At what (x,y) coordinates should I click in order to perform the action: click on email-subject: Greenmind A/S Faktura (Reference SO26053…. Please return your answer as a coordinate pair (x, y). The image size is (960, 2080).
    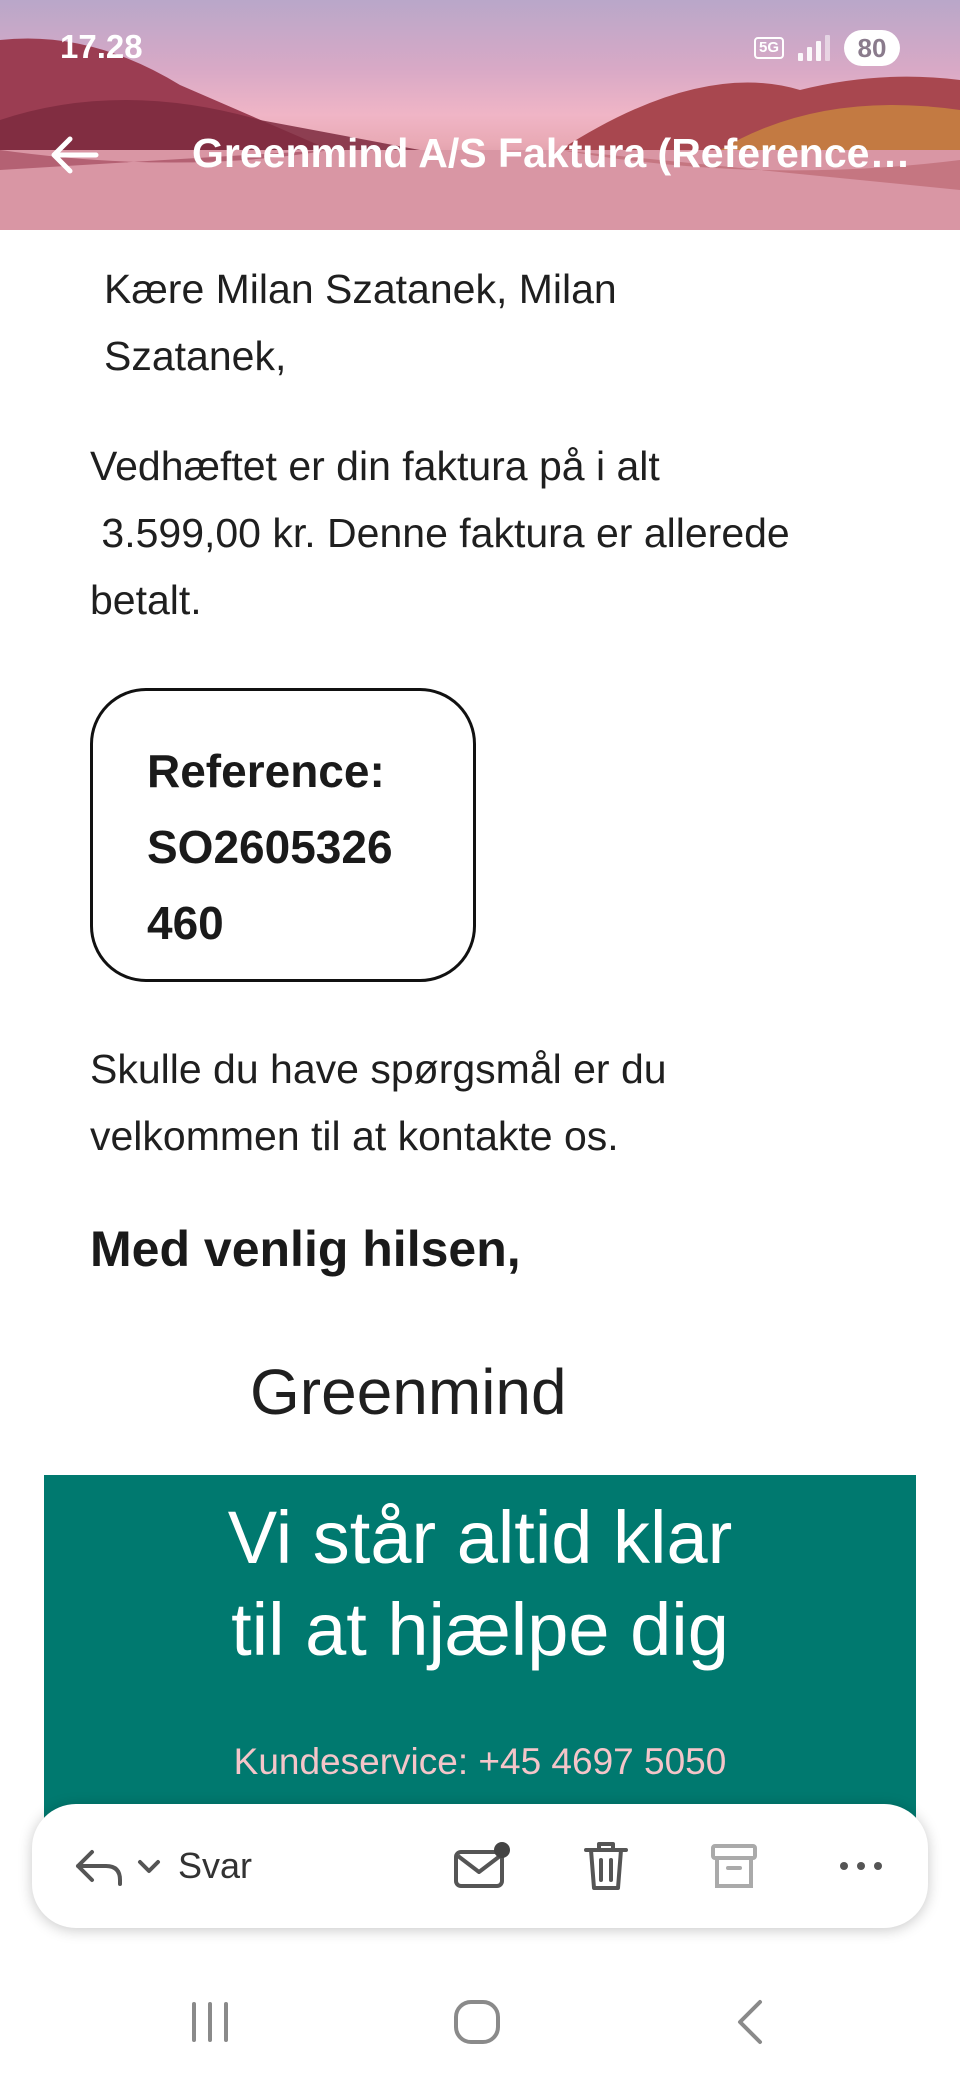
    Looking at the image, I should click on (552, 153).